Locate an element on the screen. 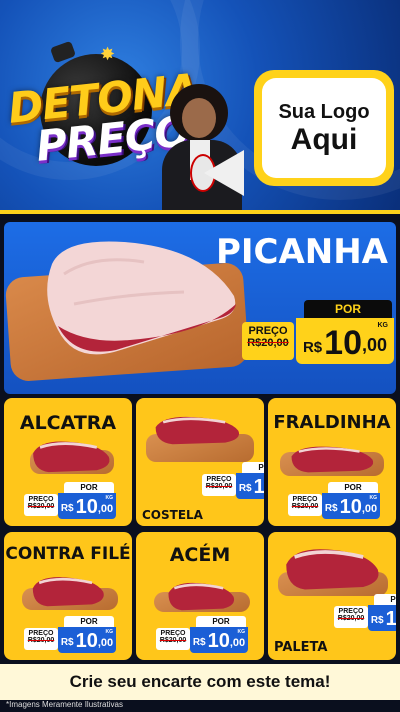 This screenshot has width=400, height=712. product-name: CONTRA FILÉ is located at coordinates (68, 554).